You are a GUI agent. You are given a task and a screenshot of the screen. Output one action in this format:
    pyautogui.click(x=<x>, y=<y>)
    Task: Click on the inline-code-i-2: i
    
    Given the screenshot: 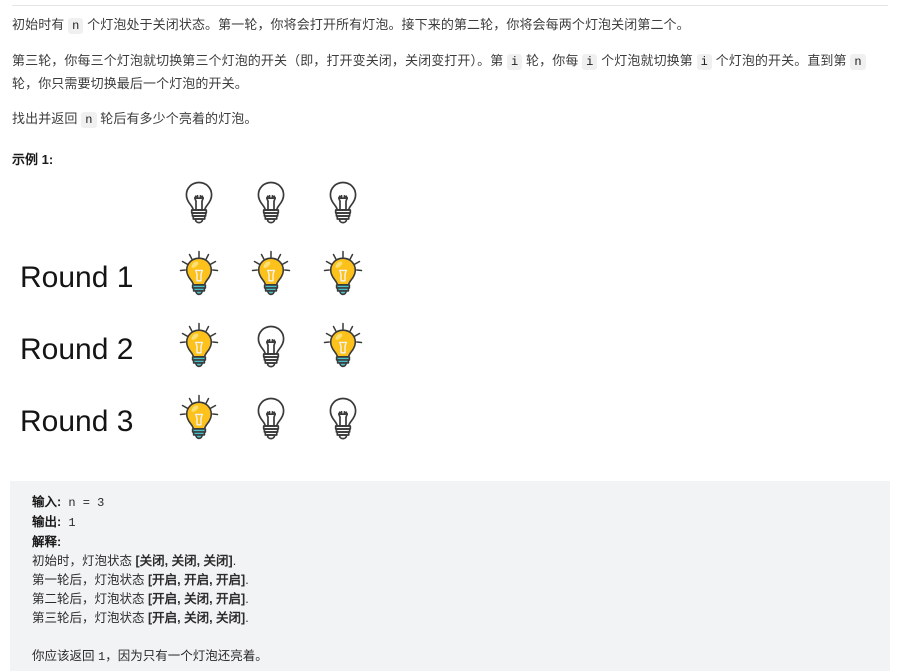 What is the action you would take?
    pyautogui.click(x=590, y=62)
    